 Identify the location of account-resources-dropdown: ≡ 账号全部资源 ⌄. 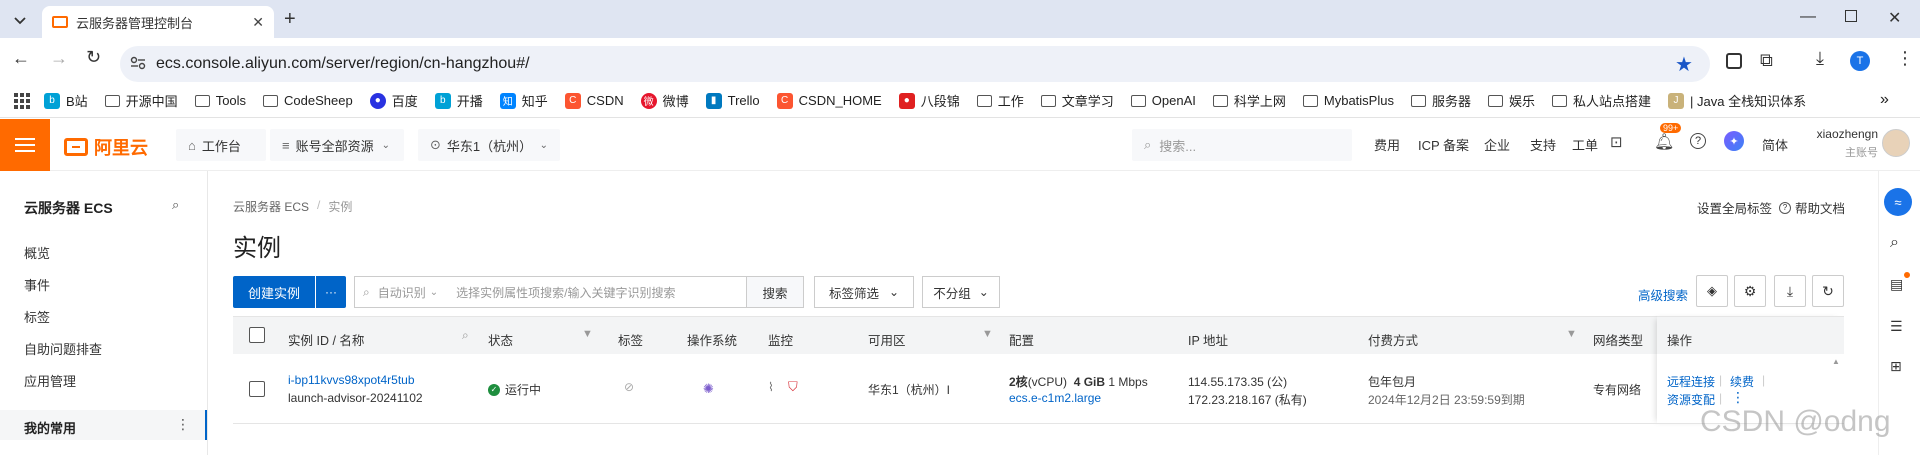
(337, 145).